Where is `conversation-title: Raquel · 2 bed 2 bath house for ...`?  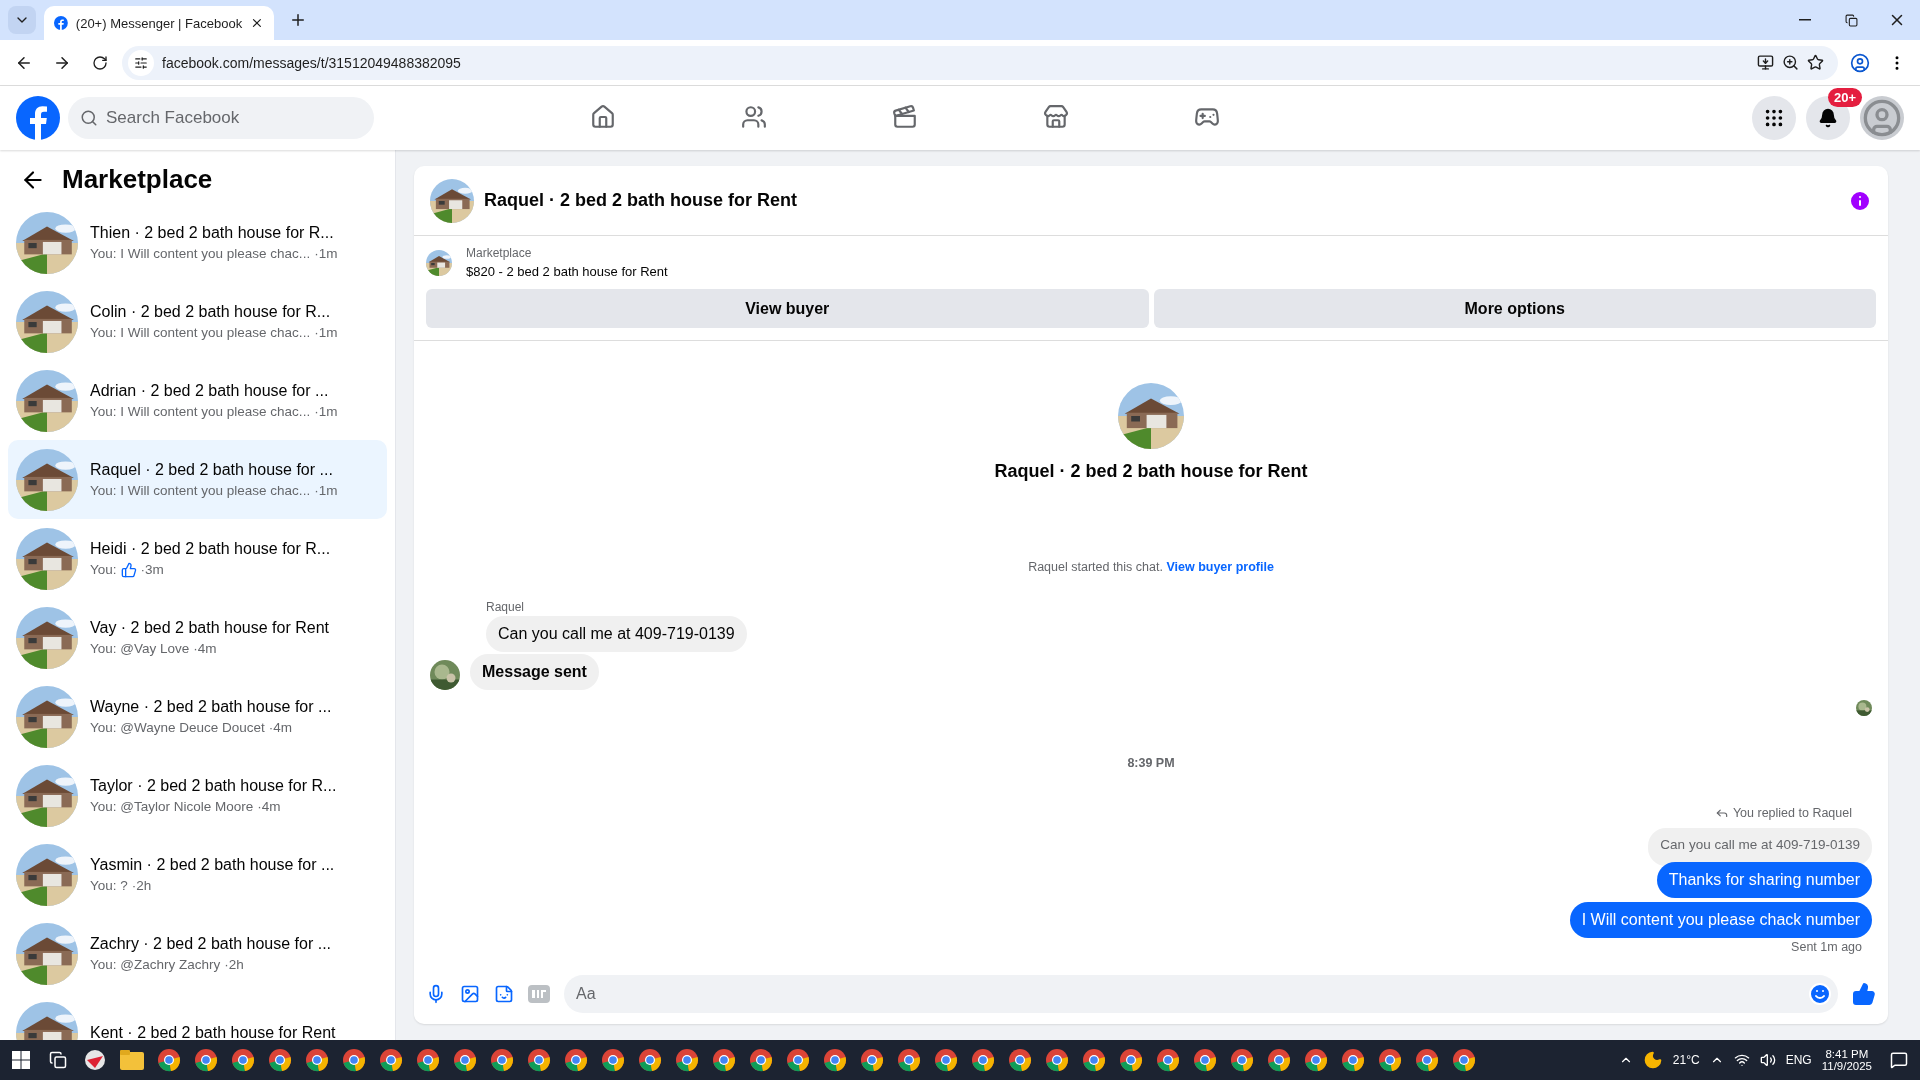
conversation-title: Raquel · 2 bed 2 bath house for ... is located at coordinates (212, 470).